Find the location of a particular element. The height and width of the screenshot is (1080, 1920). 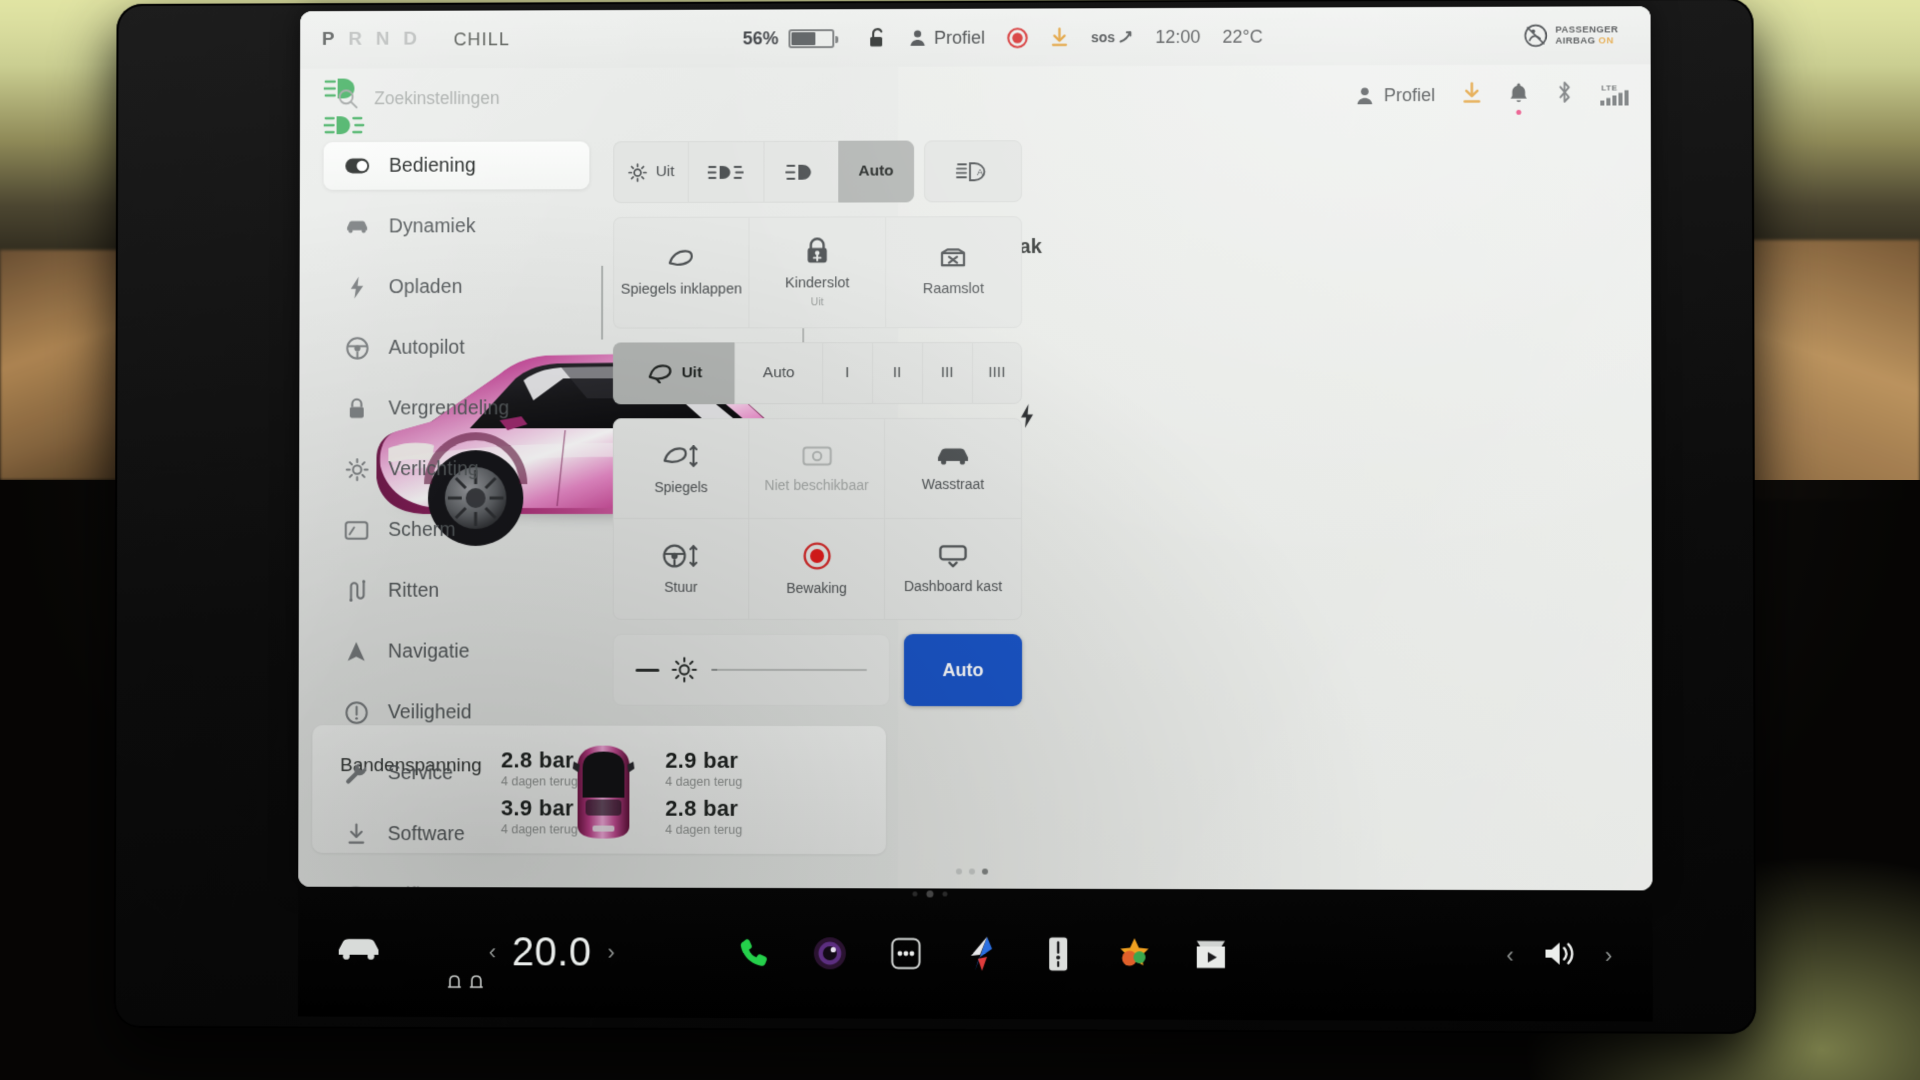

steering-adjust-label: Stuur is located at coordinates (681, 586).